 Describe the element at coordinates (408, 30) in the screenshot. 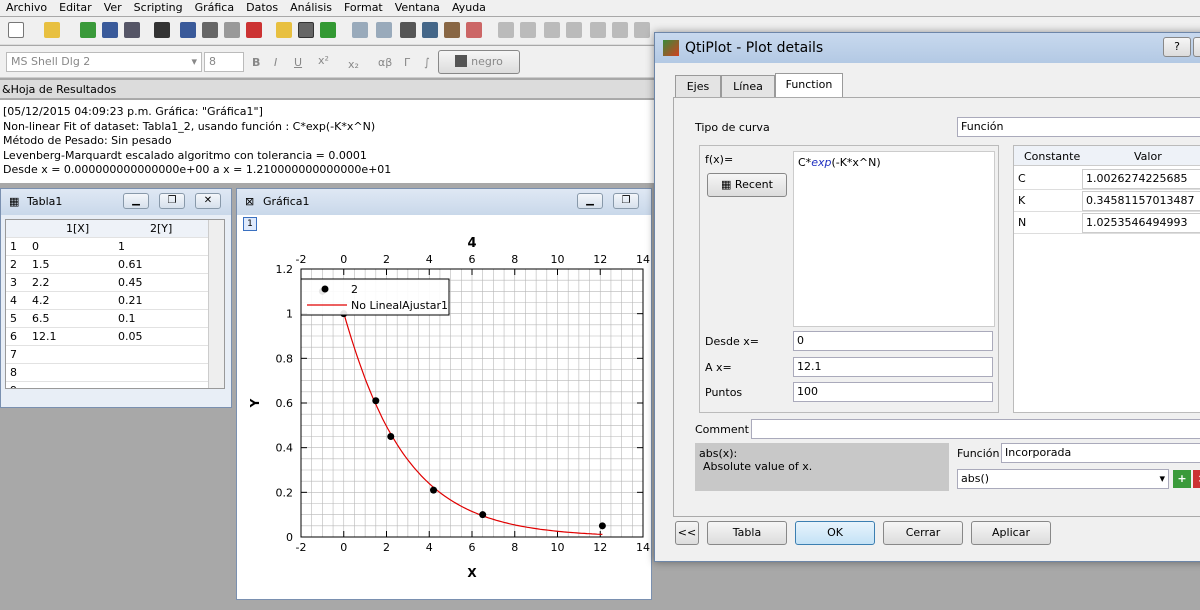

I see `cut-icon` at that location.